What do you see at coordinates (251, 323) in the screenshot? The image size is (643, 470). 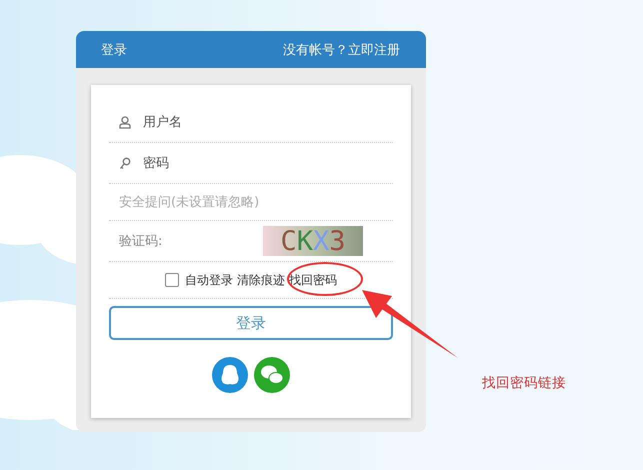 I see `login-button: 登录` at bounding box center [251, 323].